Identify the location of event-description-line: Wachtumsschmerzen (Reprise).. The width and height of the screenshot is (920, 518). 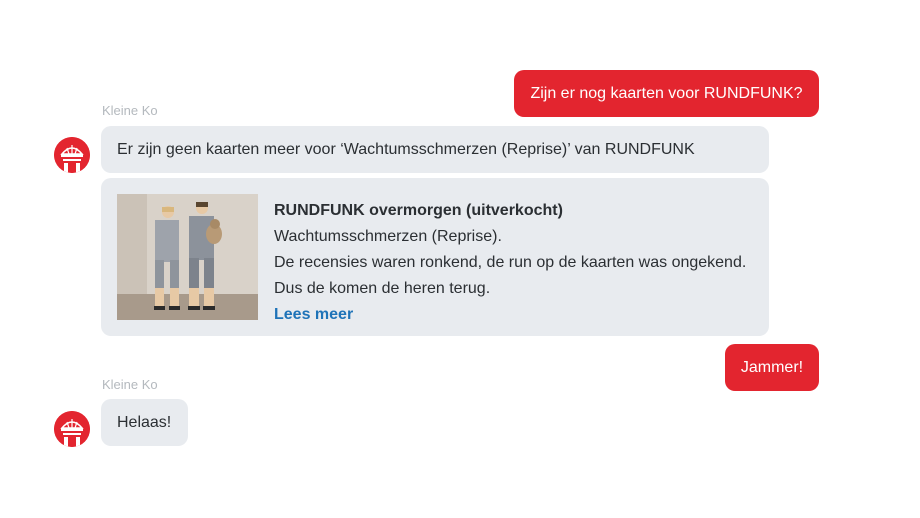
(388, 236).